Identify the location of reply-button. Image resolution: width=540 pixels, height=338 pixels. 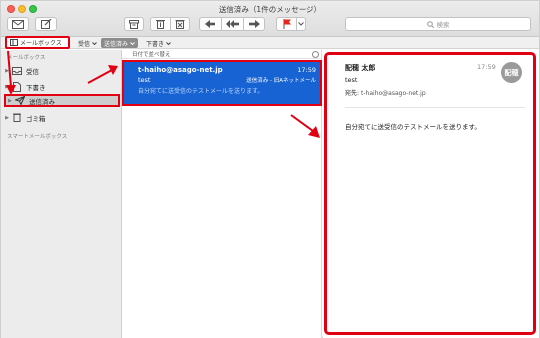
(210, 24).